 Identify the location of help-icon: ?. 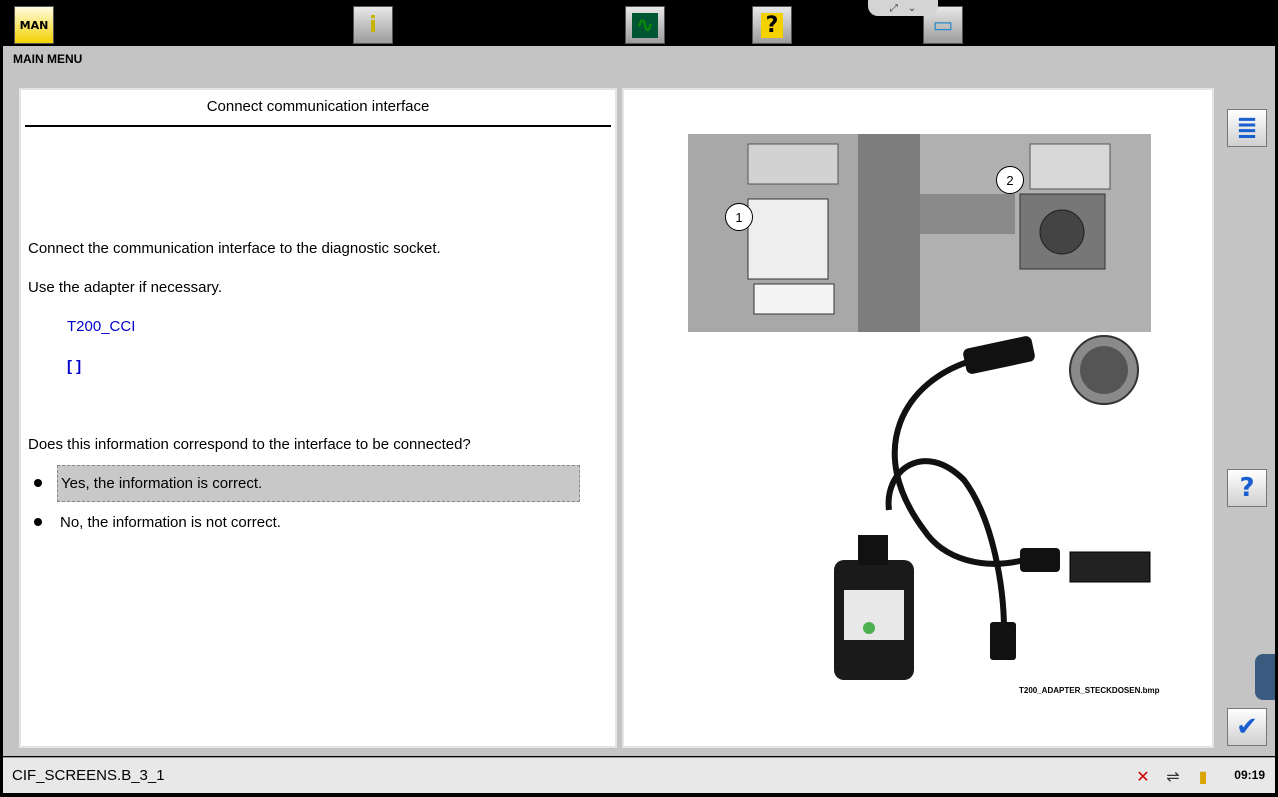
(1247, 488).